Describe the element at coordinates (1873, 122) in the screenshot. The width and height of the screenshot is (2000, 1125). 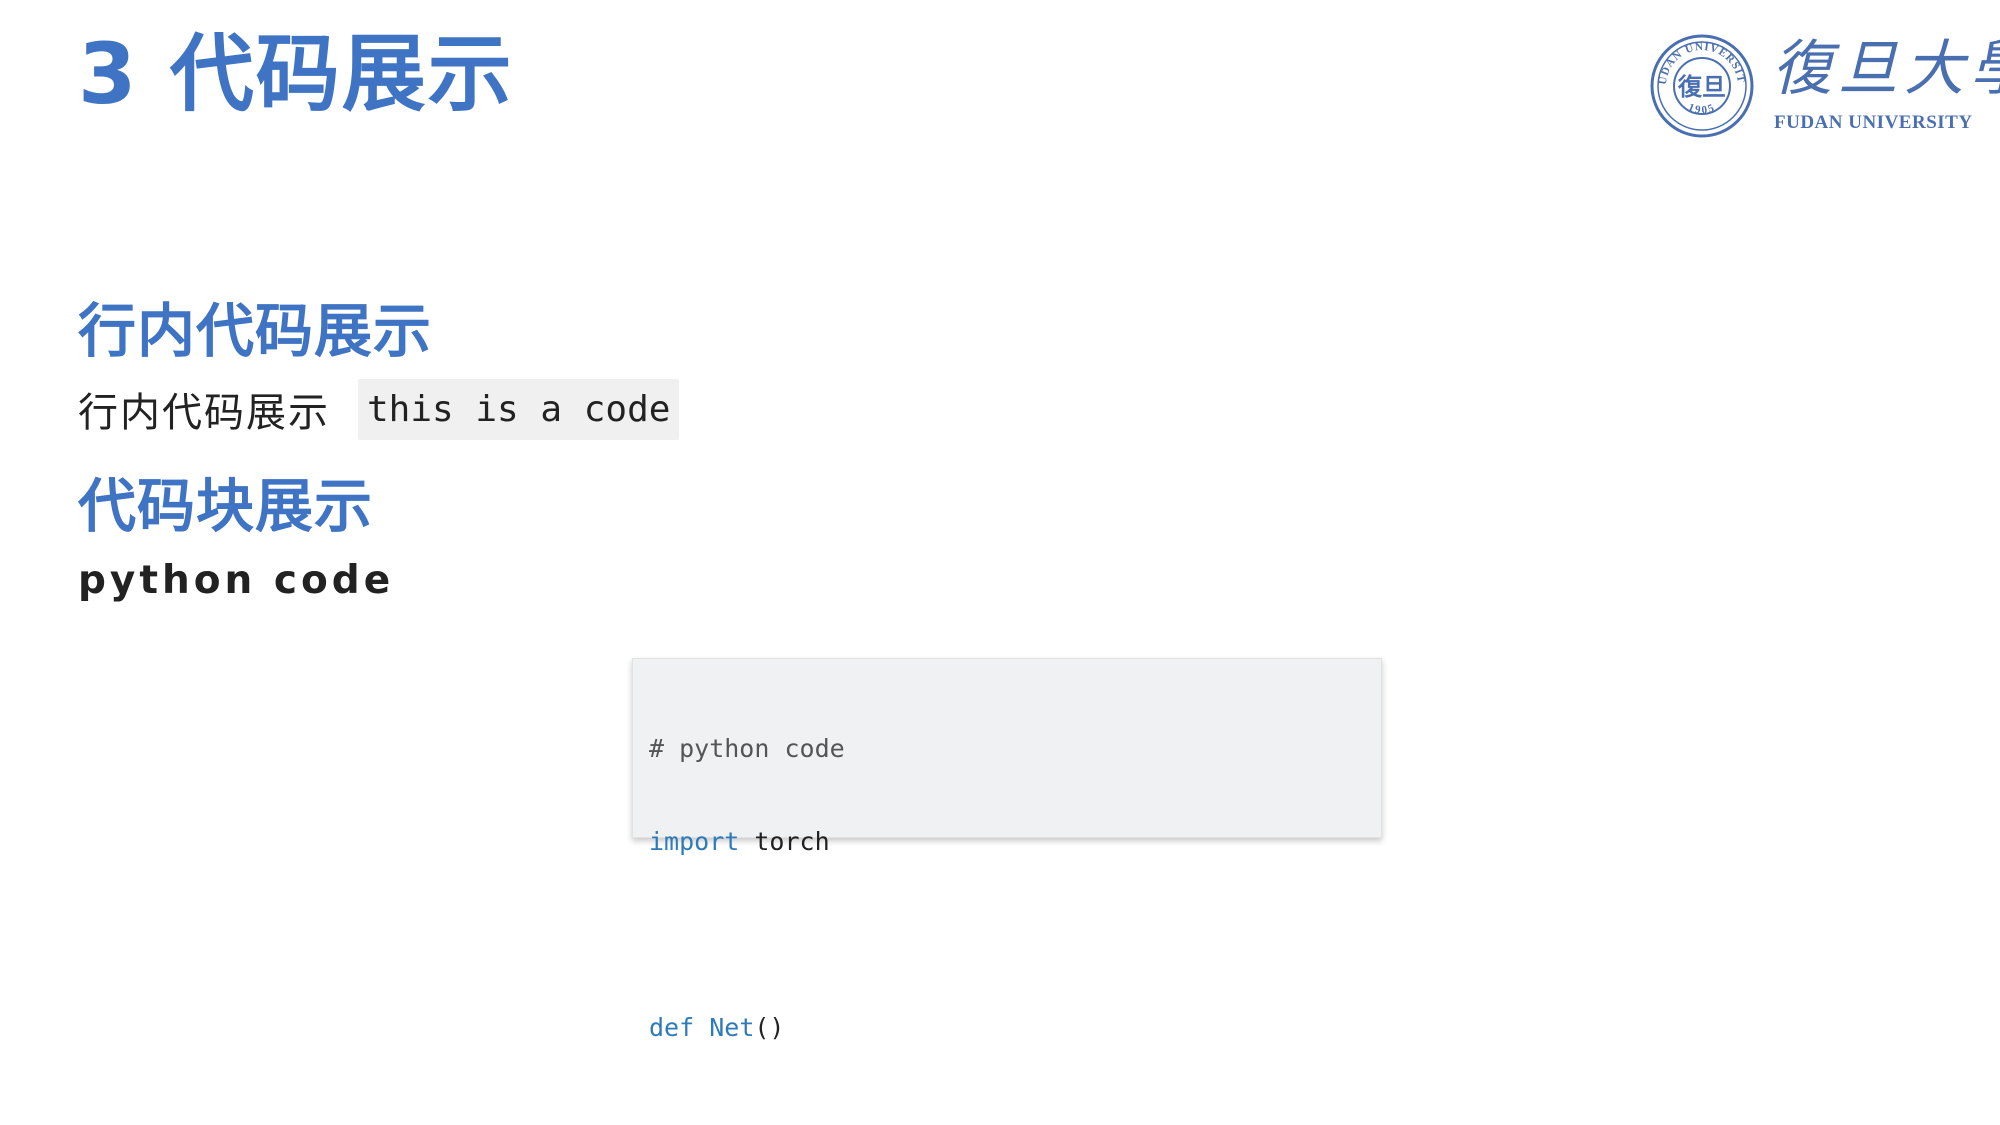
I see `logo-english-name: FUDAN UNIVERSITY` at that location.